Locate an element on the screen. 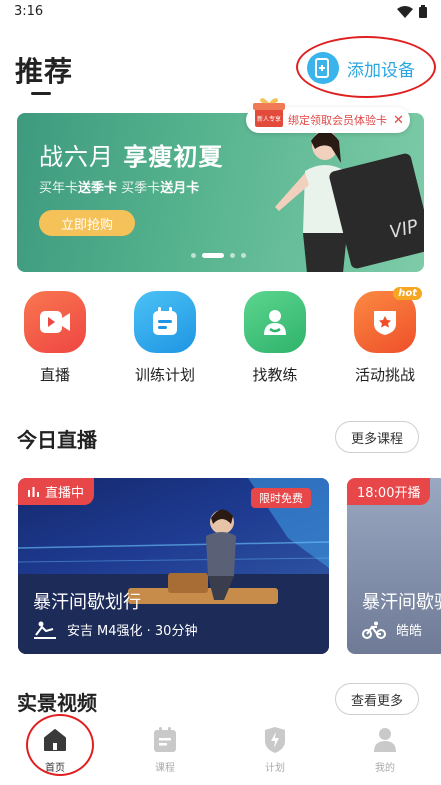  more-courses-button: 更多课程 is located at coordinates (377, 437).